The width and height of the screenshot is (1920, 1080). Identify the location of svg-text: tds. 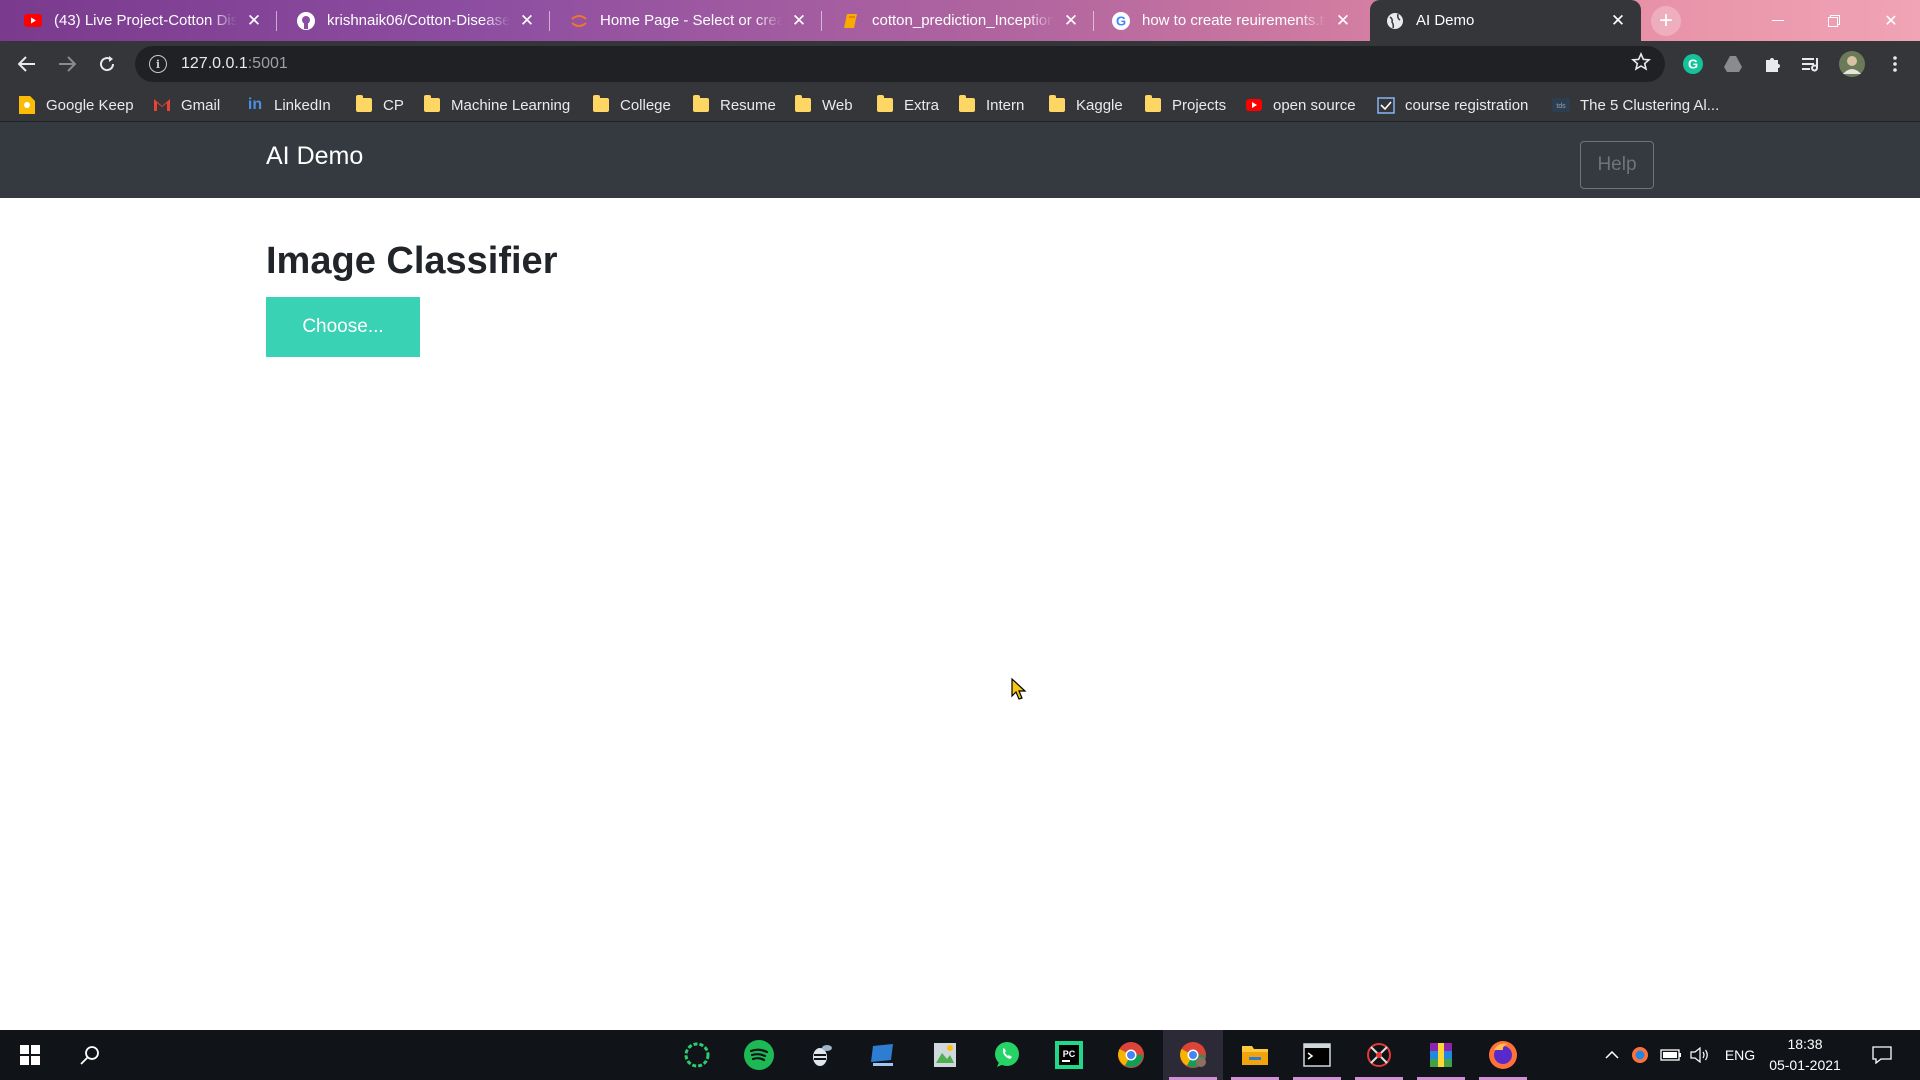
(1561, 106).